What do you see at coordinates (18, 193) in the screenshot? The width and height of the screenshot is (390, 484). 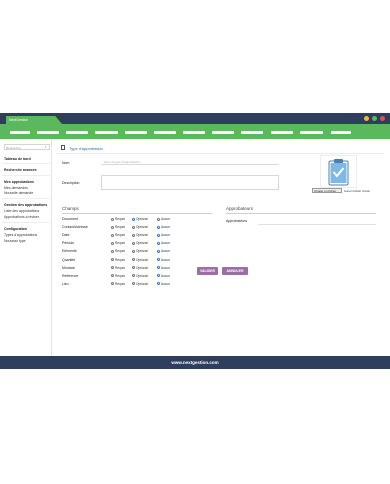 I see `sidebar-item-new-request: Nouvelle demande` at bounding box center [18, 193].